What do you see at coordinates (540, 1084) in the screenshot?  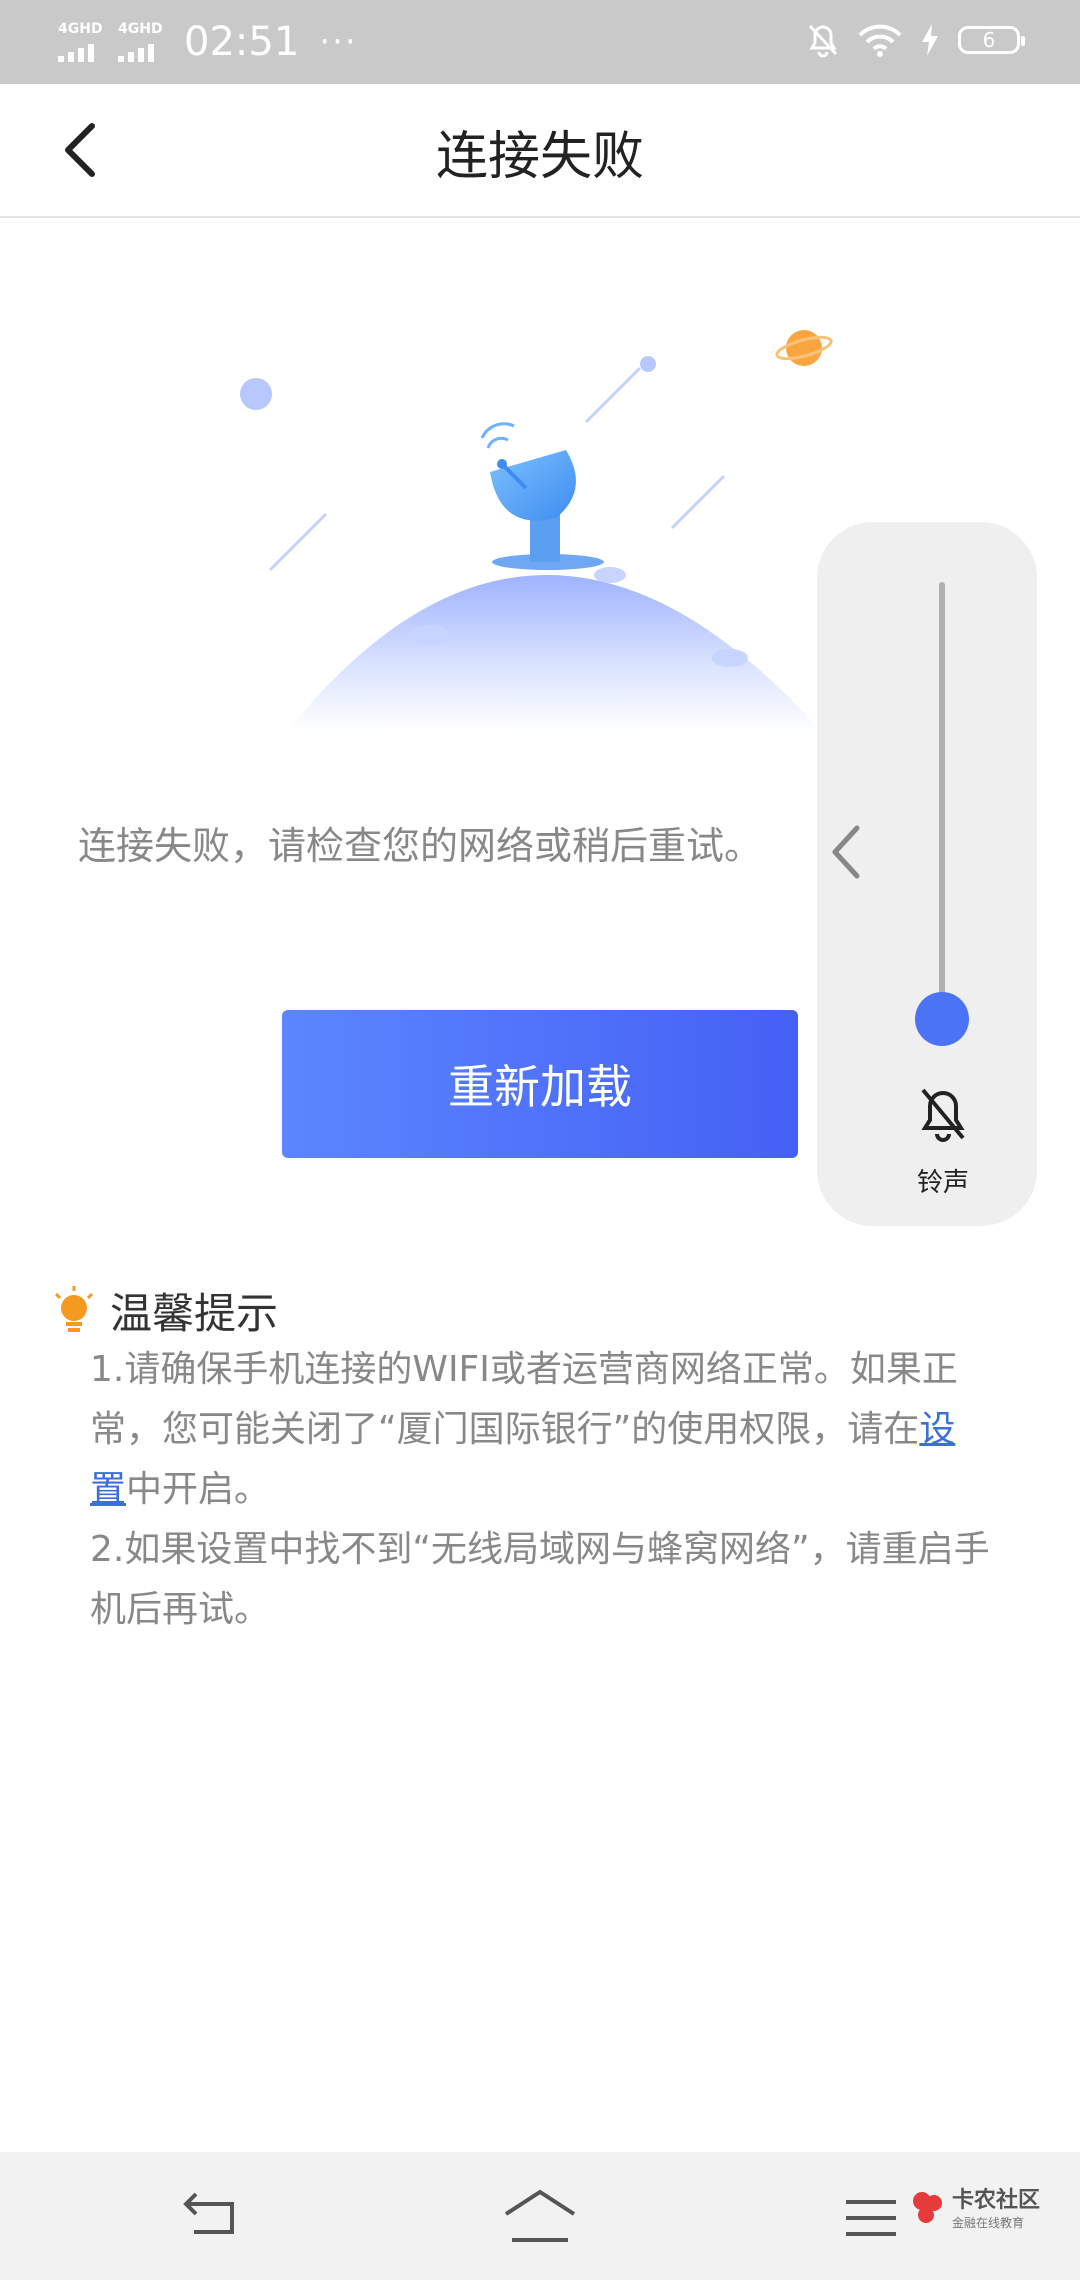 I see `reload-button: 重新加载` at bounding box center [540, 1084].